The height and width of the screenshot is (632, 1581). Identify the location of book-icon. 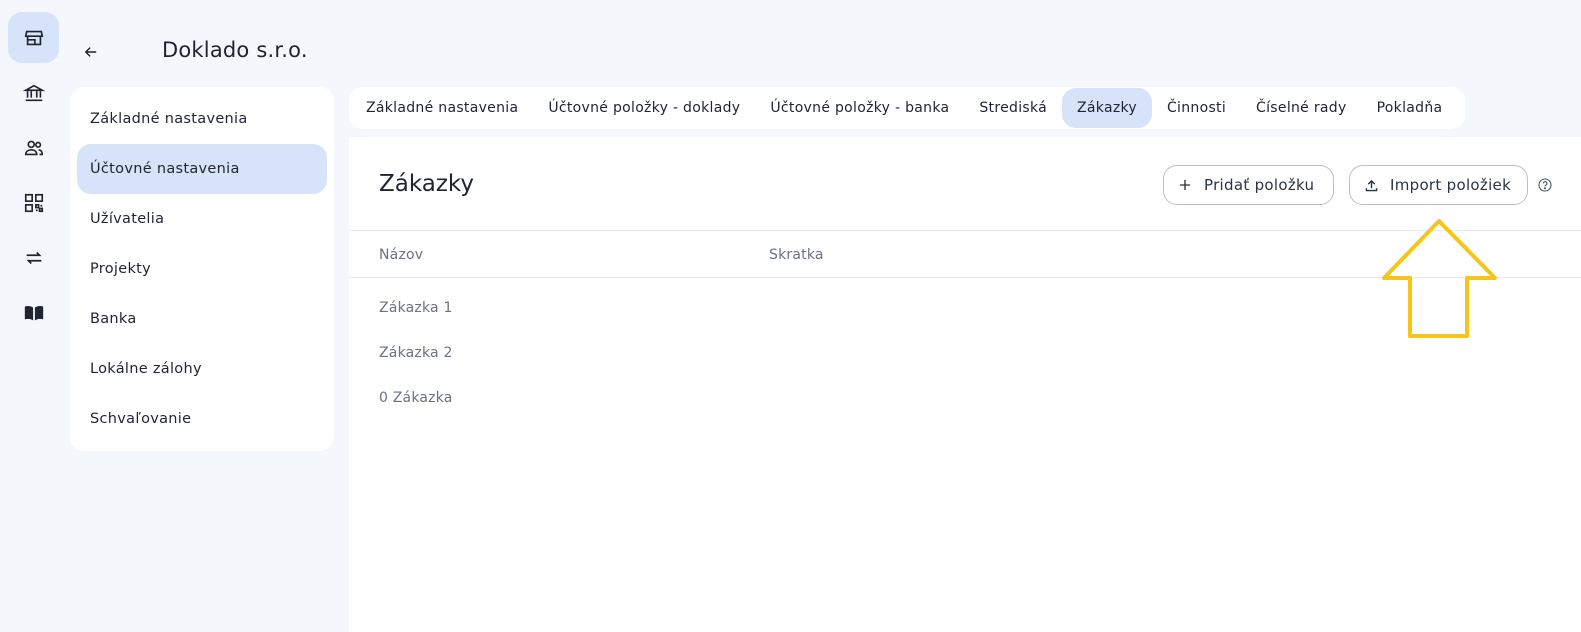
(33, 312).